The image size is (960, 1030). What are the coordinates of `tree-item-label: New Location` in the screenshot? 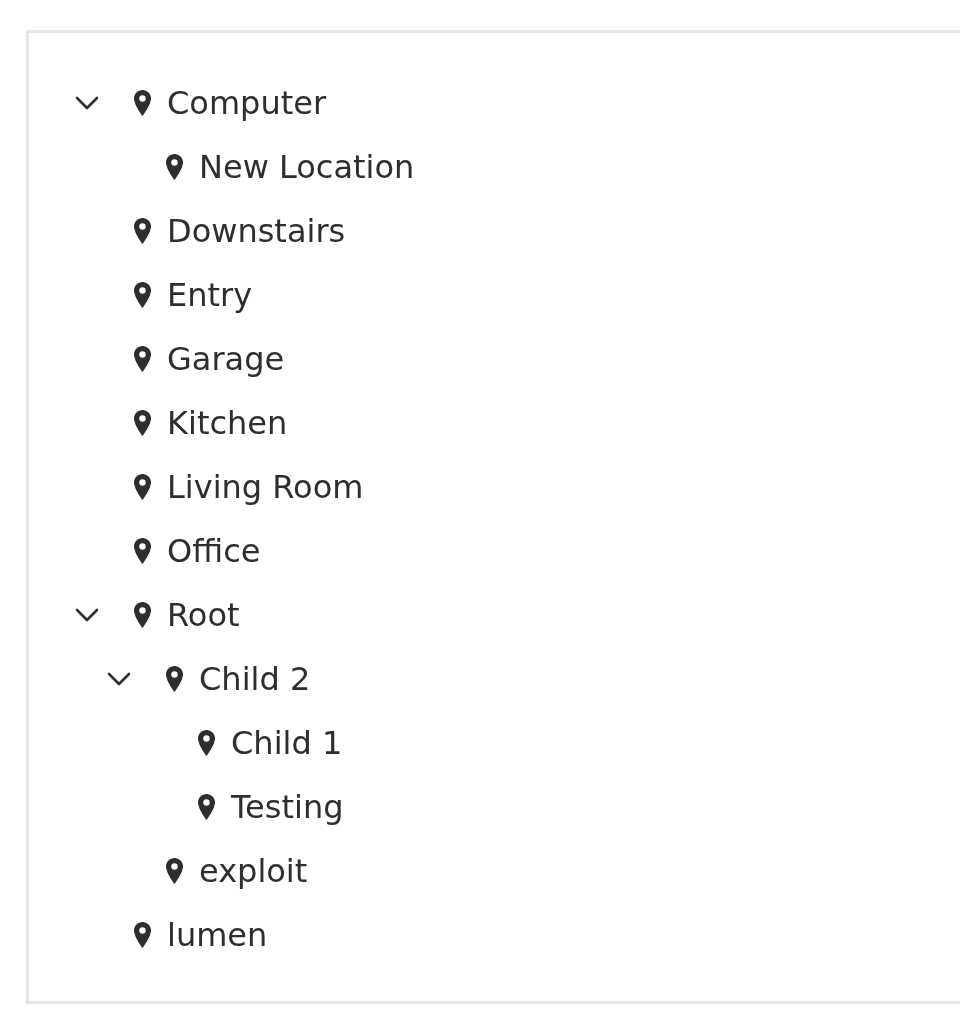 It's located at (307, 167).